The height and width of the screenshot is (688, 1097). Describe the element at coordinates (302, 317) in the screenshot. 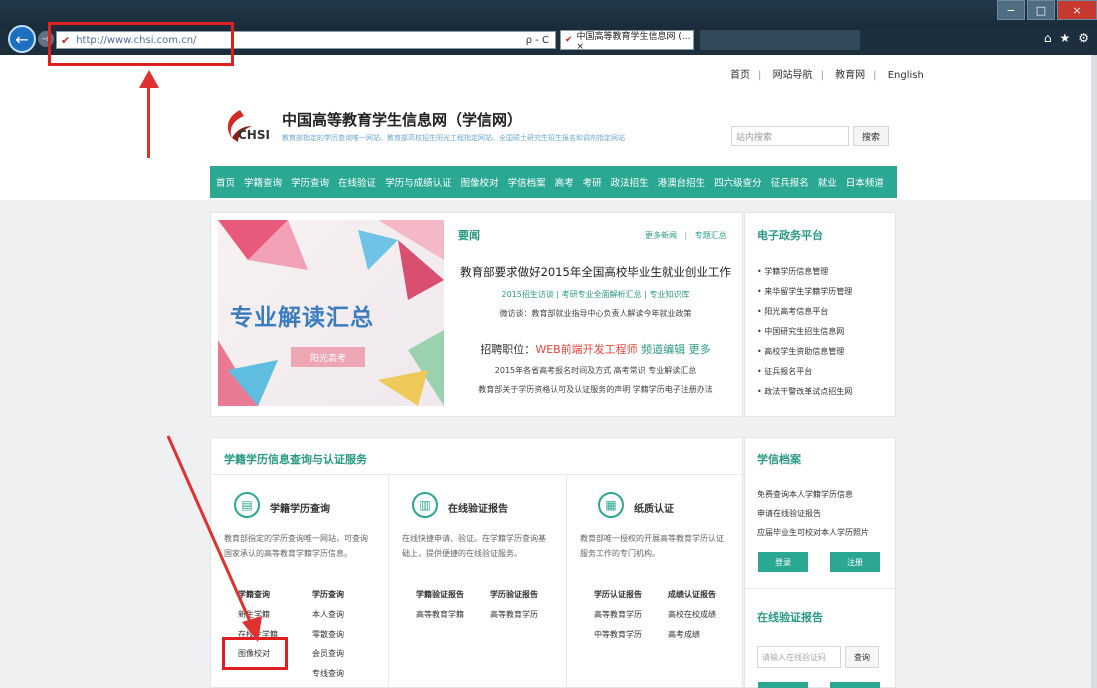

I see `banner-title: 专业解读汇总` at that location.